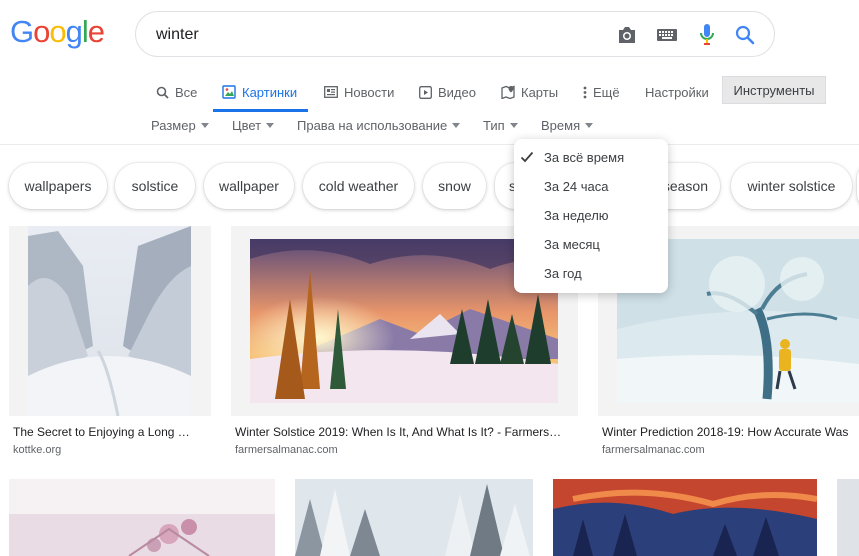 The height and width of the screenshot is (556, 859). I want to click on time-option-label: За неделю, so click(576, 215).